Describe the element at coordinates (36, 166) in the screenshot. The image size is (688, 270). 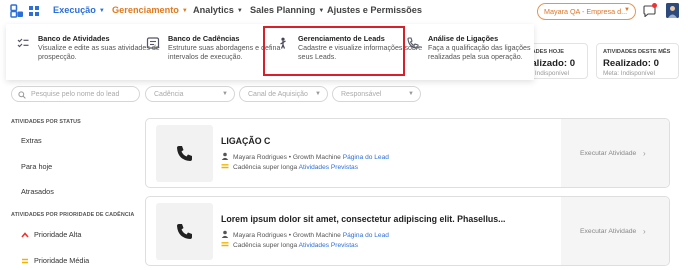
I see `sidebar-item-para-hoje: Para hoje` at that location.